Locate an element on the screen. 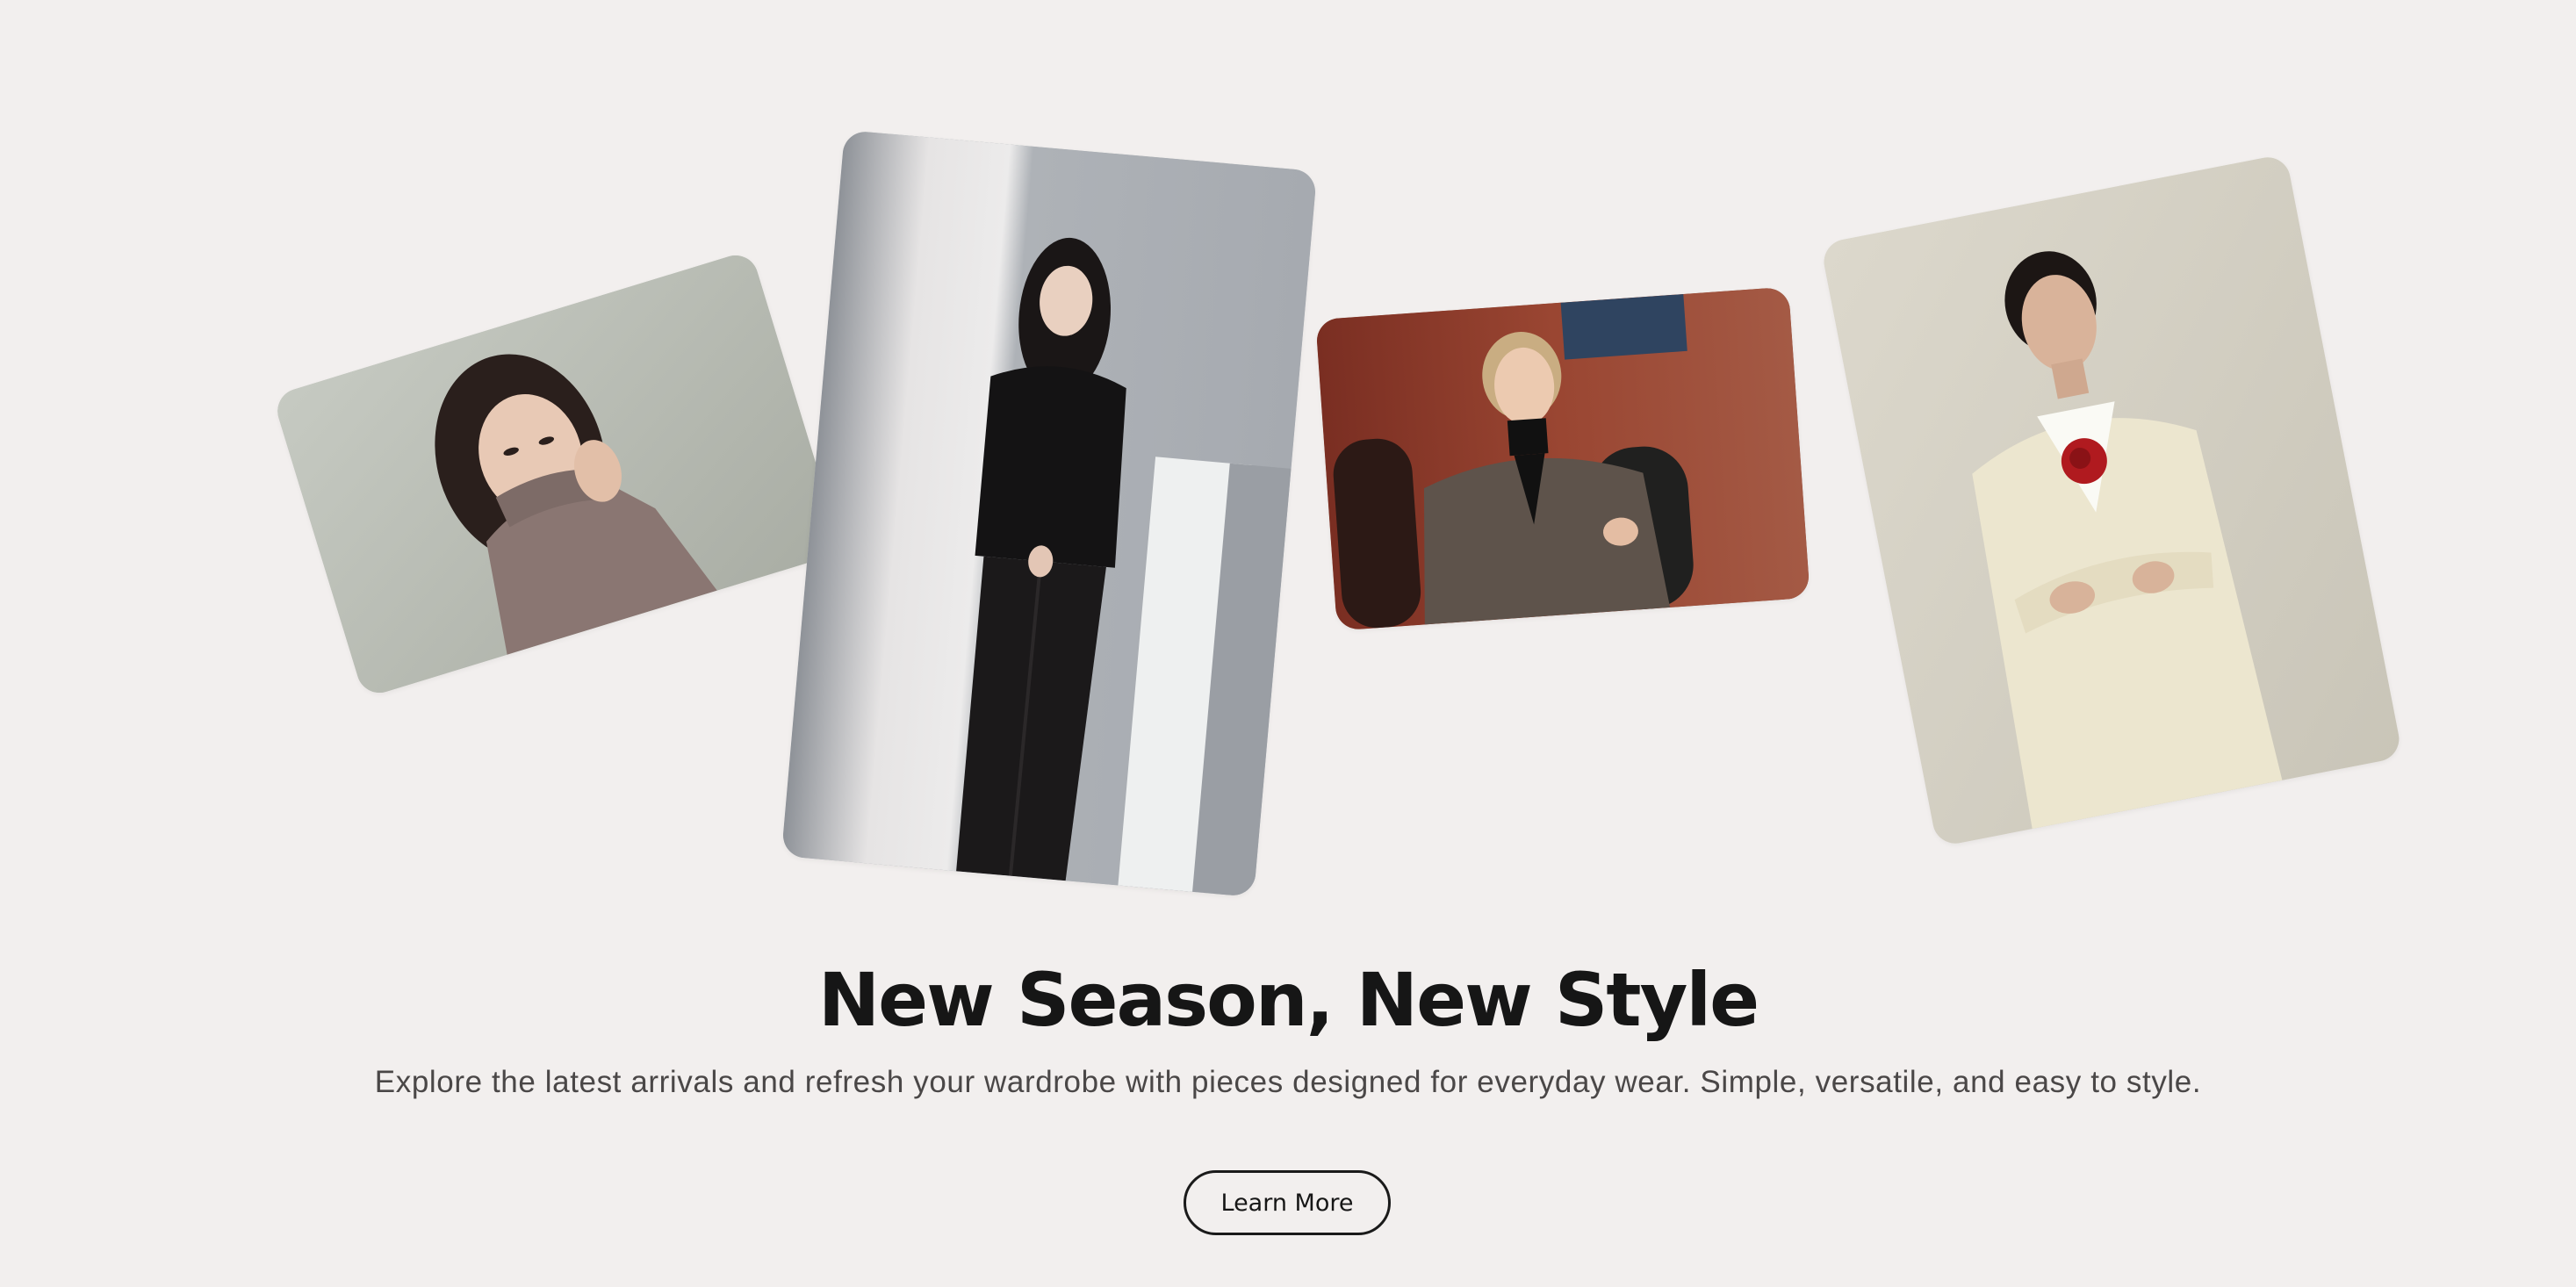 Image resolution: width=2576 pixels, height=1287 pixels. gallery-photo-leather-suit is located at coordinates (1049, 513).